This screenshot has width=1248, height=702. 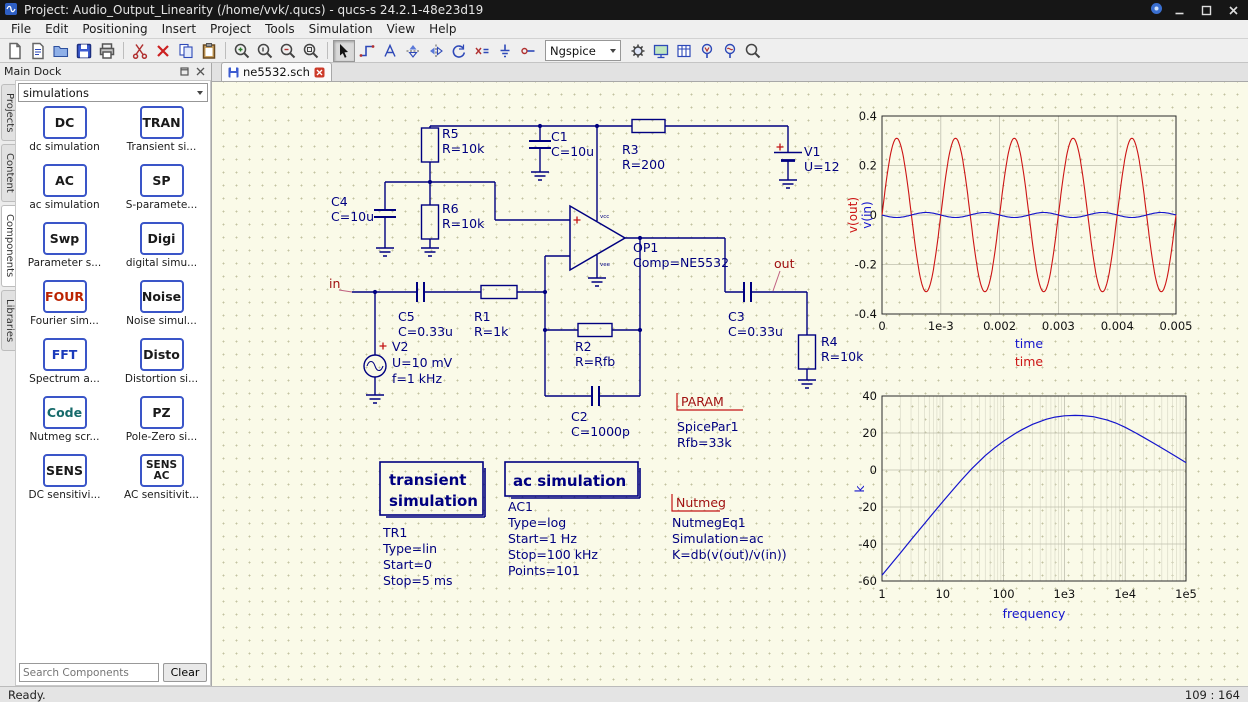 I want to click on component-icon: DC, so click(x=64, y=122).